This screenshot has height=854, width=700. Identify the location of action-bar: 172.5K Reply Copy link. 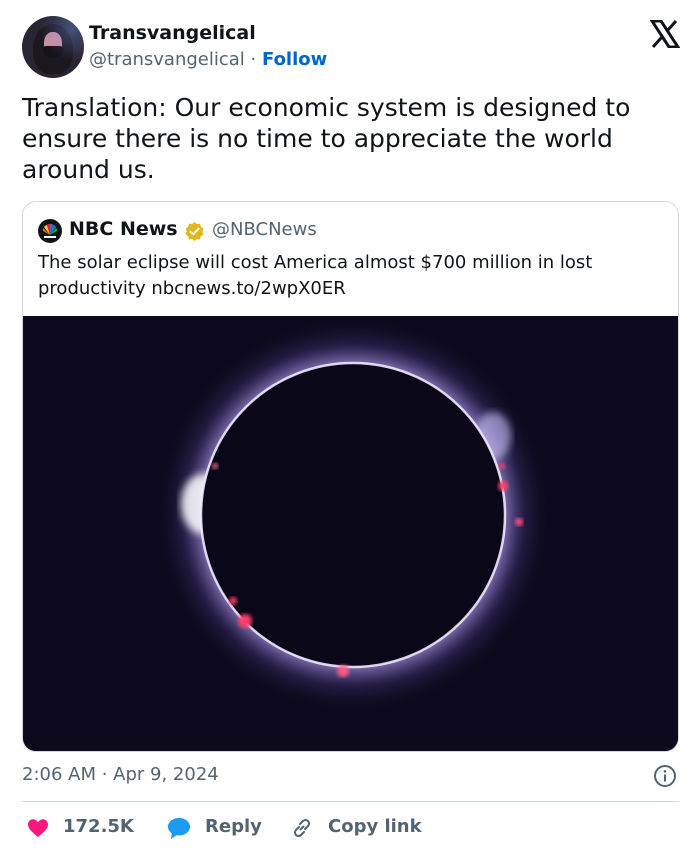
(350, 828).